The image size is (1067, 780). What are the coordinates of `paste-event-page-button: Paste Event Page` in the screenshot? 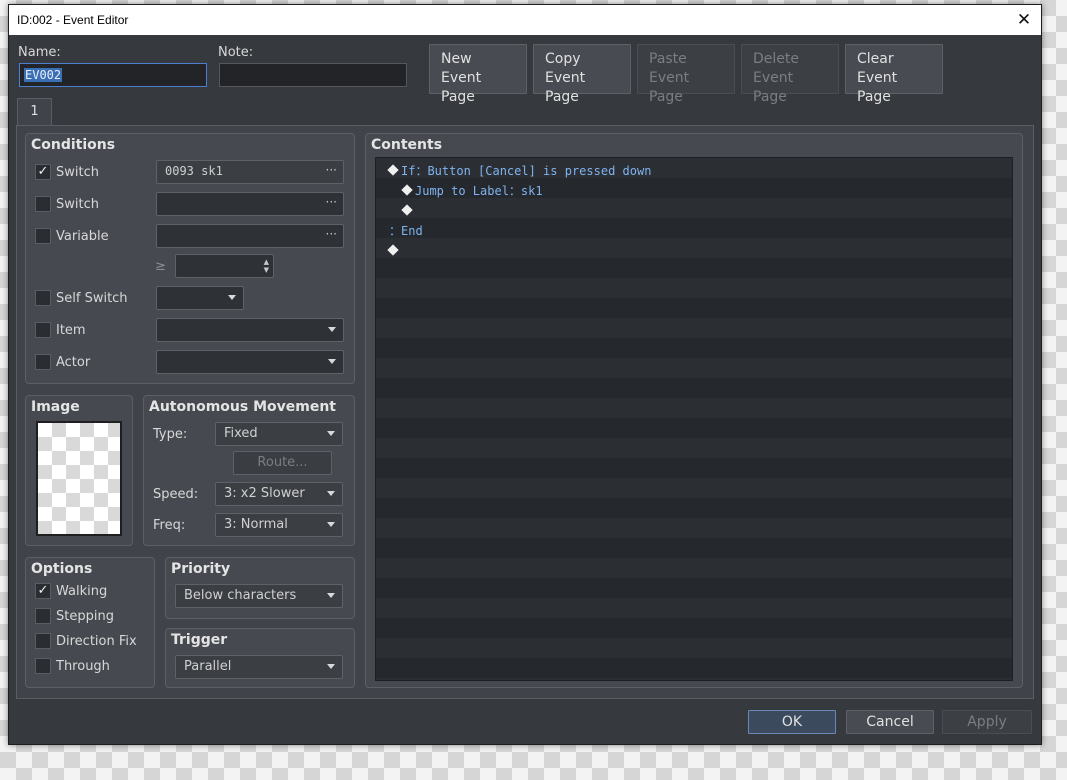 It's located at (686, 74).